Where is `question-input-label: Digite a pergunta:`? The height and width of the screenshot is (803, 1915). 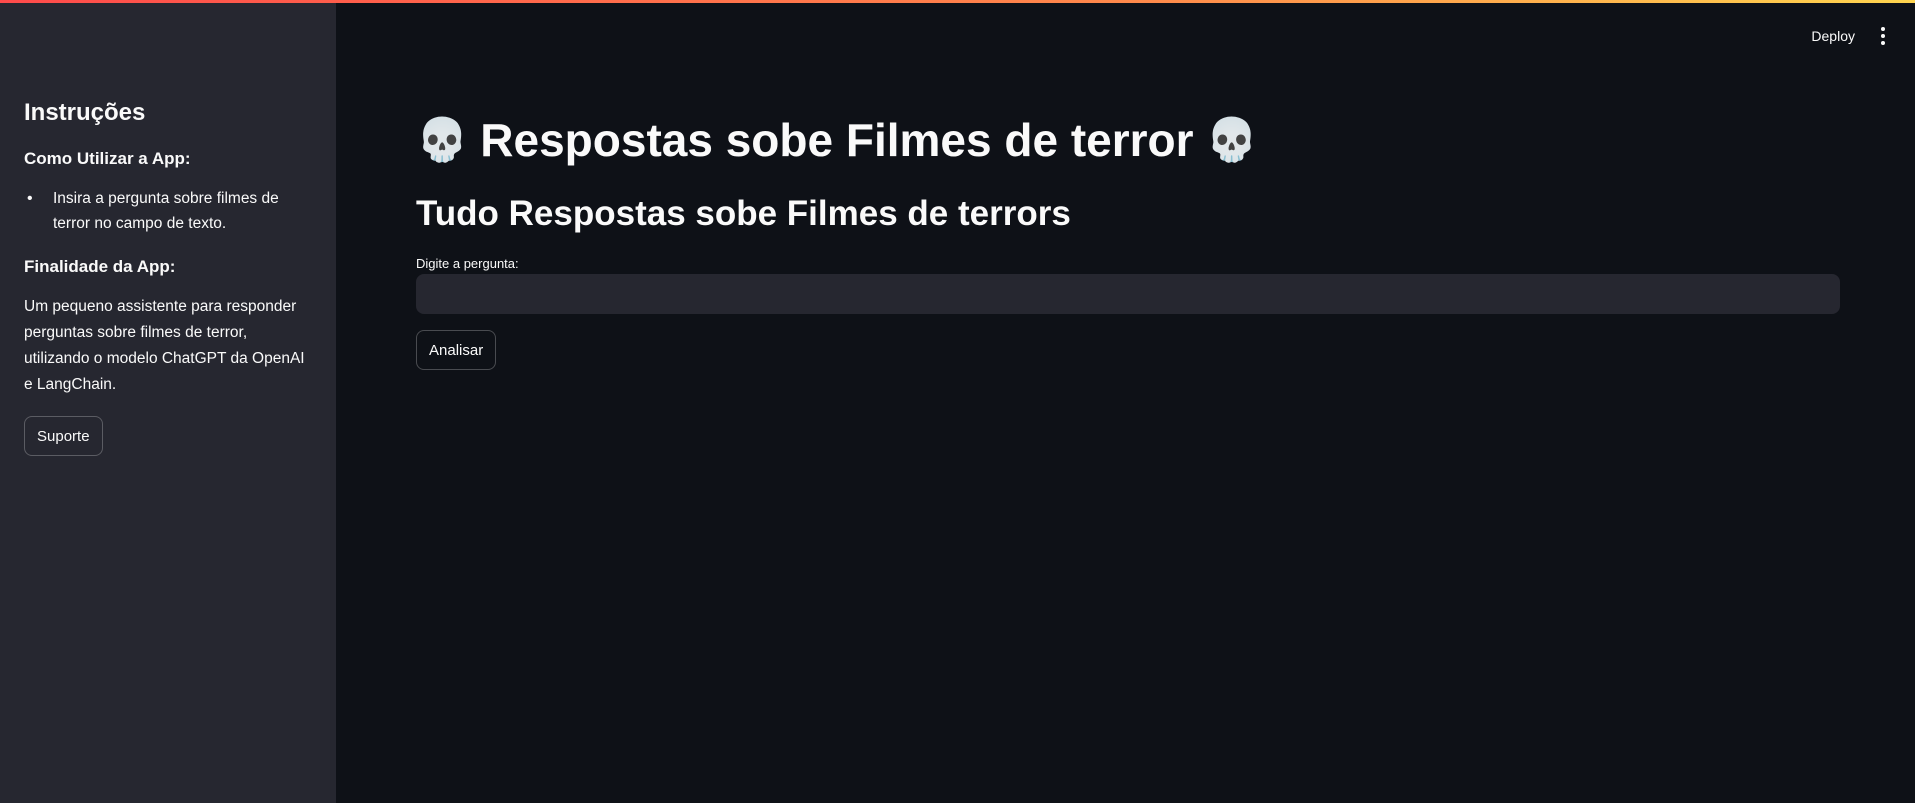
question-input-label: Digite a pergunta: is located at coordinates (467, 263).